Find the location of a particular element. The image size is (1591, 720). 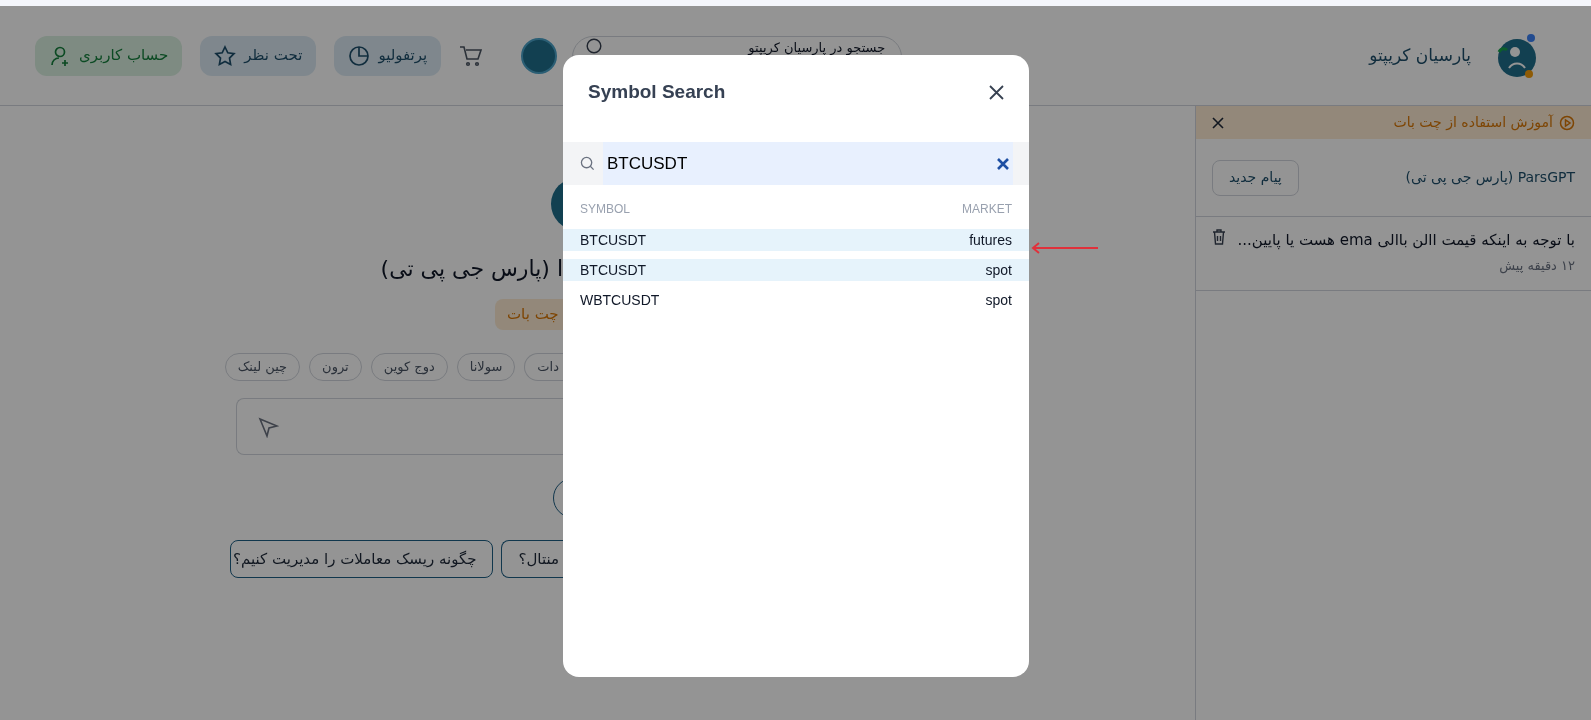

annotation-arrow is located at coordinates (1065, 248).